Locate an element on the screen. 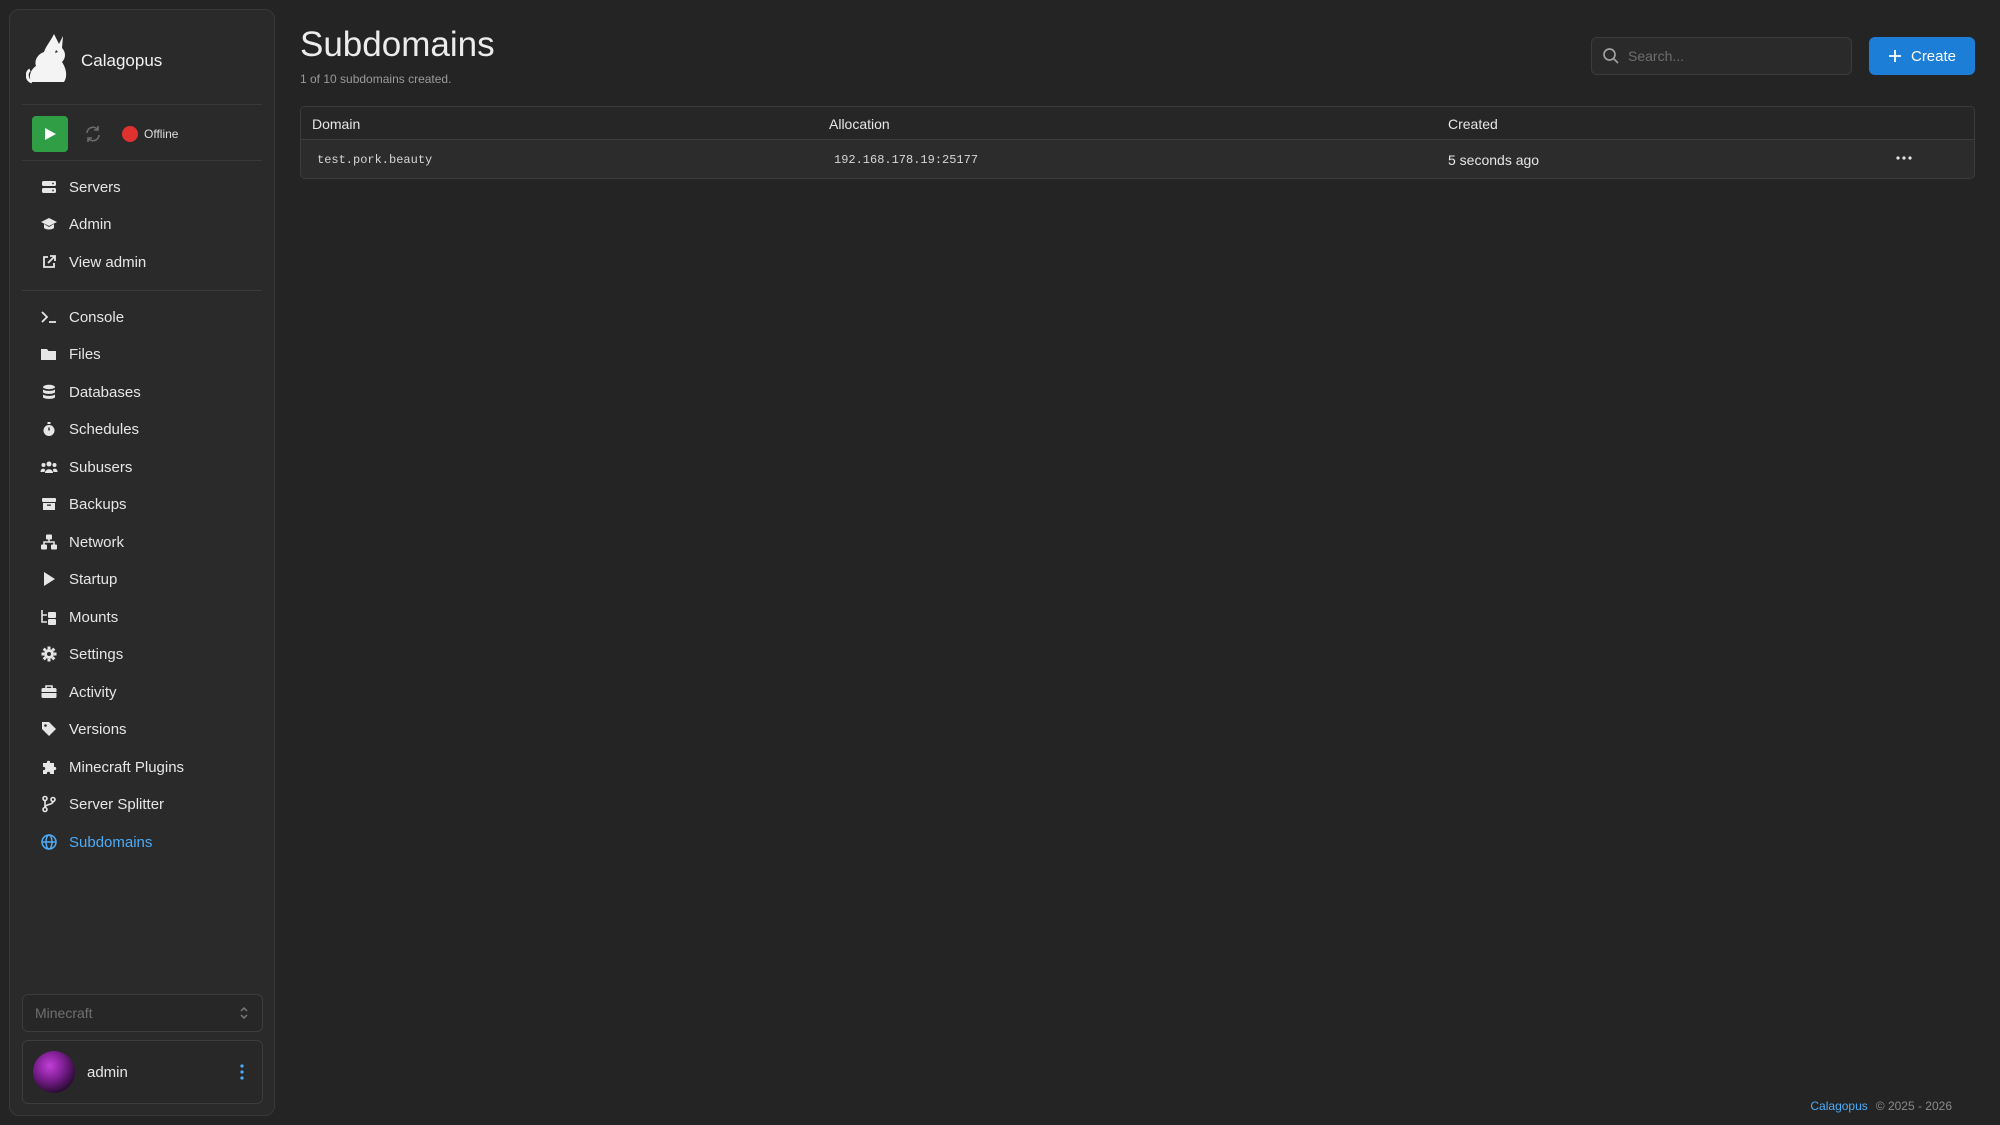  server-select-value: Minecraft is located at coordinates (64, 1013).